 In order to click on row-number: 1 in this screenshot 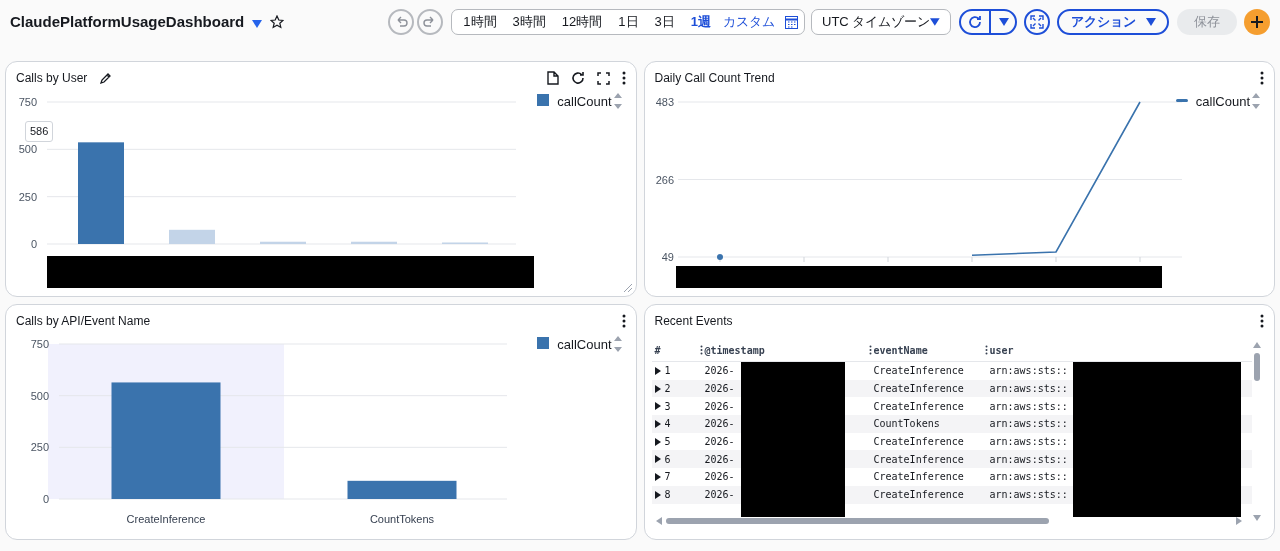, I will do `click(667, 371)`.